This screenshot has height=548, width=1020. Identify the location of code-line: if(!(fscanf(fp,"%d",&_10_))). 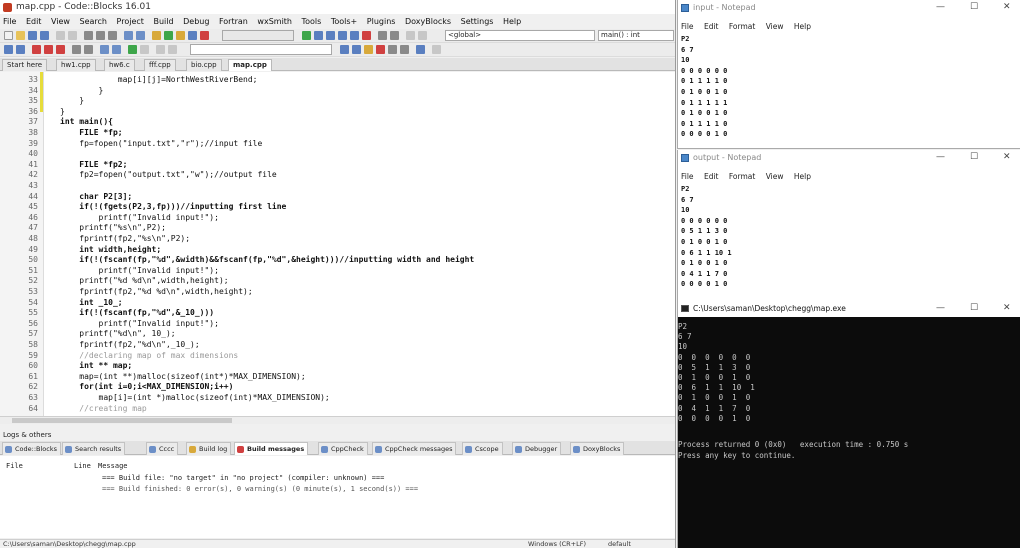
(137, 312).